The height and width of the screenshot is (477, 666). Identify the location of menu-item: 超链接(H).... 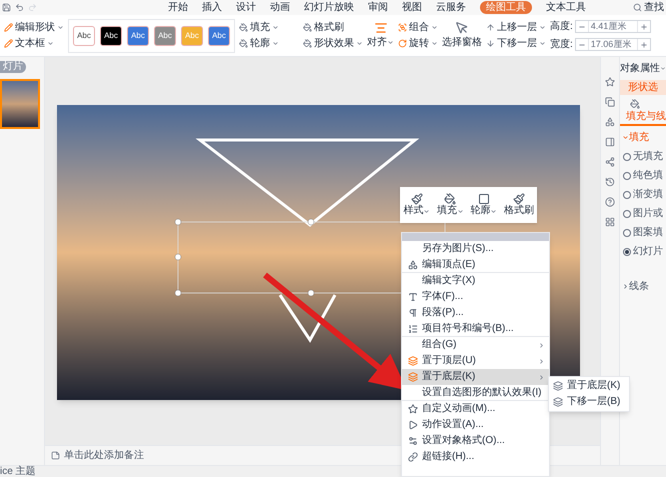
(475, 457).